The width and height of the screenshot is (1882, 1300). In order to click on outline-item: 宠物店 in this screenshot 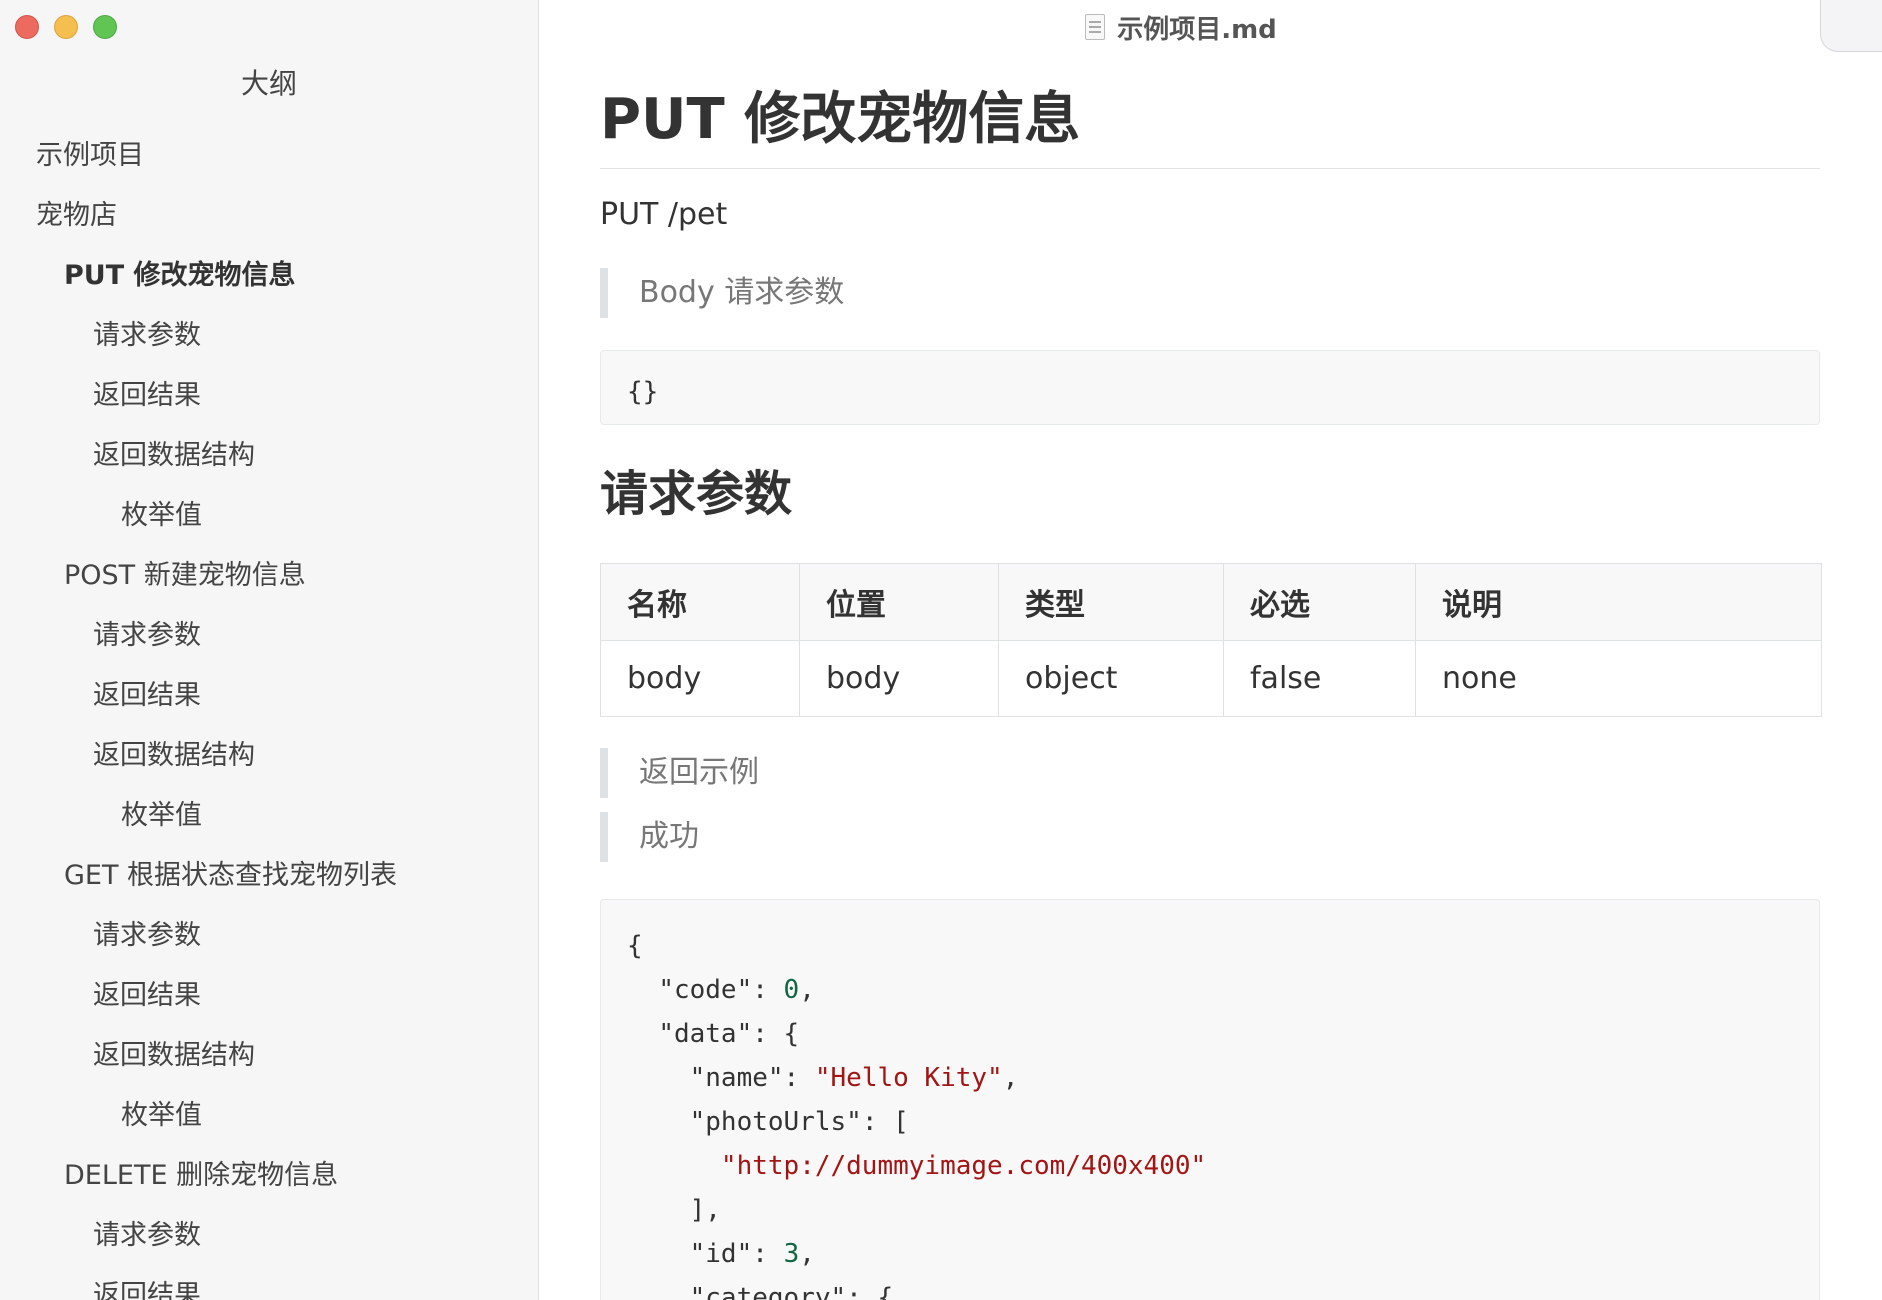, I will do `click(269, 216)`.